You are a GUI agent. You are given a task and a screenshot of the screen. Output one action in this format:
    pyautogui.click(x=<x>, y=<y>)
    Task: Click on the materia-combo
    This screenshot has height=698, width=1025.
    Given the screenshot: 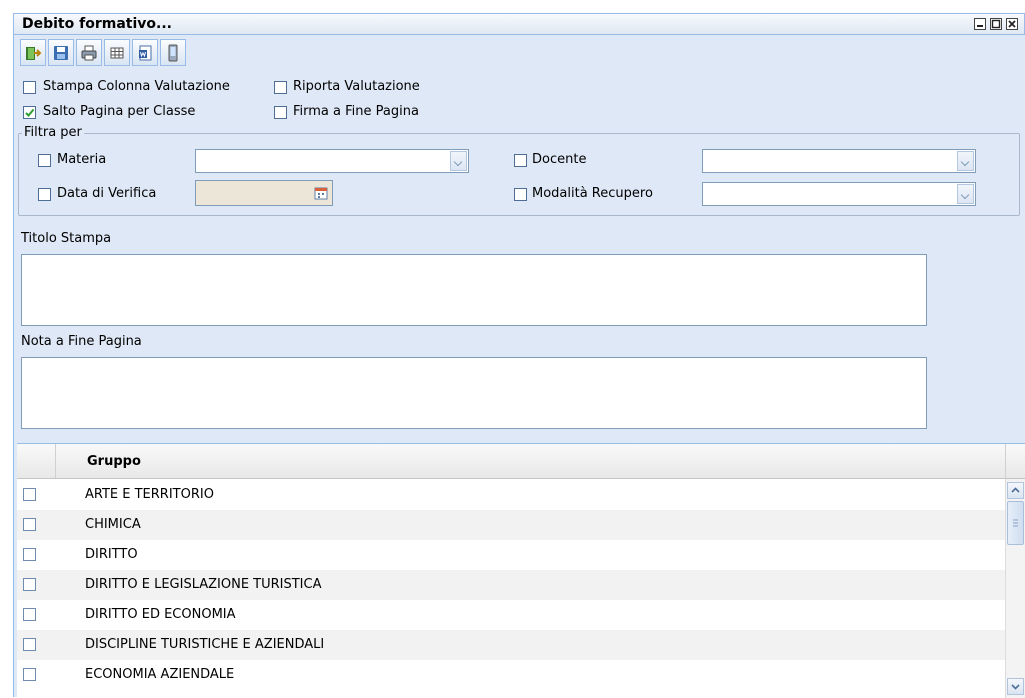 What is the action you would take?
    pyautogui.click(x=332, y=161)
    